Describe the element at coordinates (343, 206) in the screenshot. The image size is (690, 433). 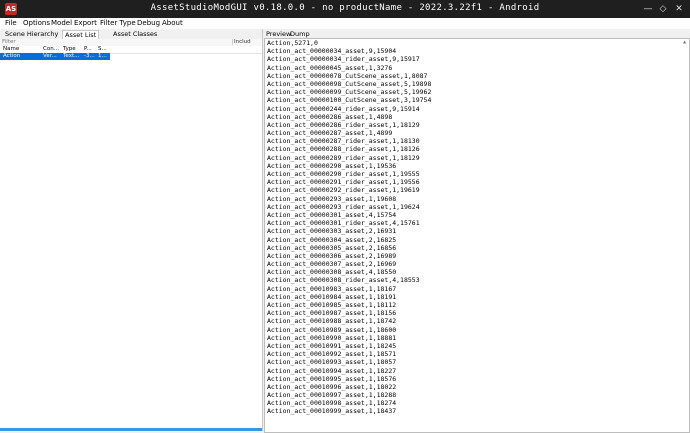
I see `dump-line: Action_act_00000293_rider_asset,1,19624` at that location.